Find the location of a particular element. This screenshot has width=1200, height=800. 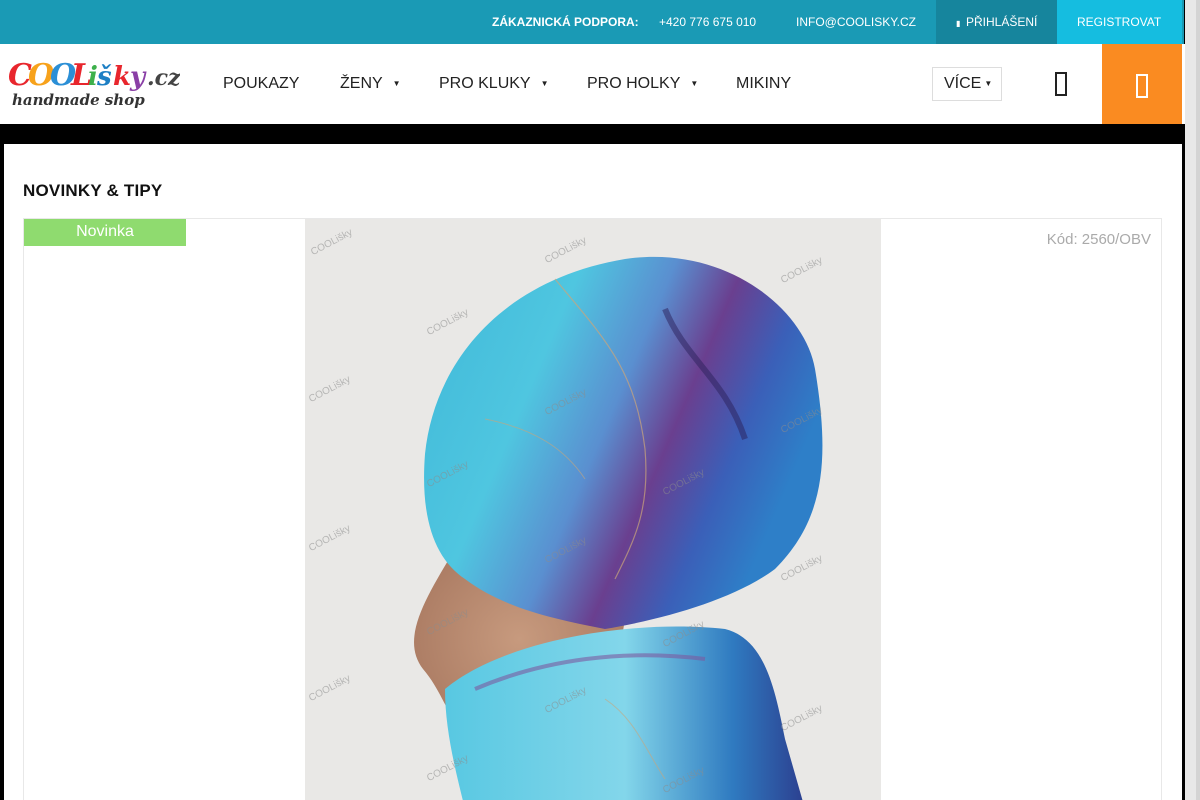

cart-icon is located at coordinates (1142, 86).